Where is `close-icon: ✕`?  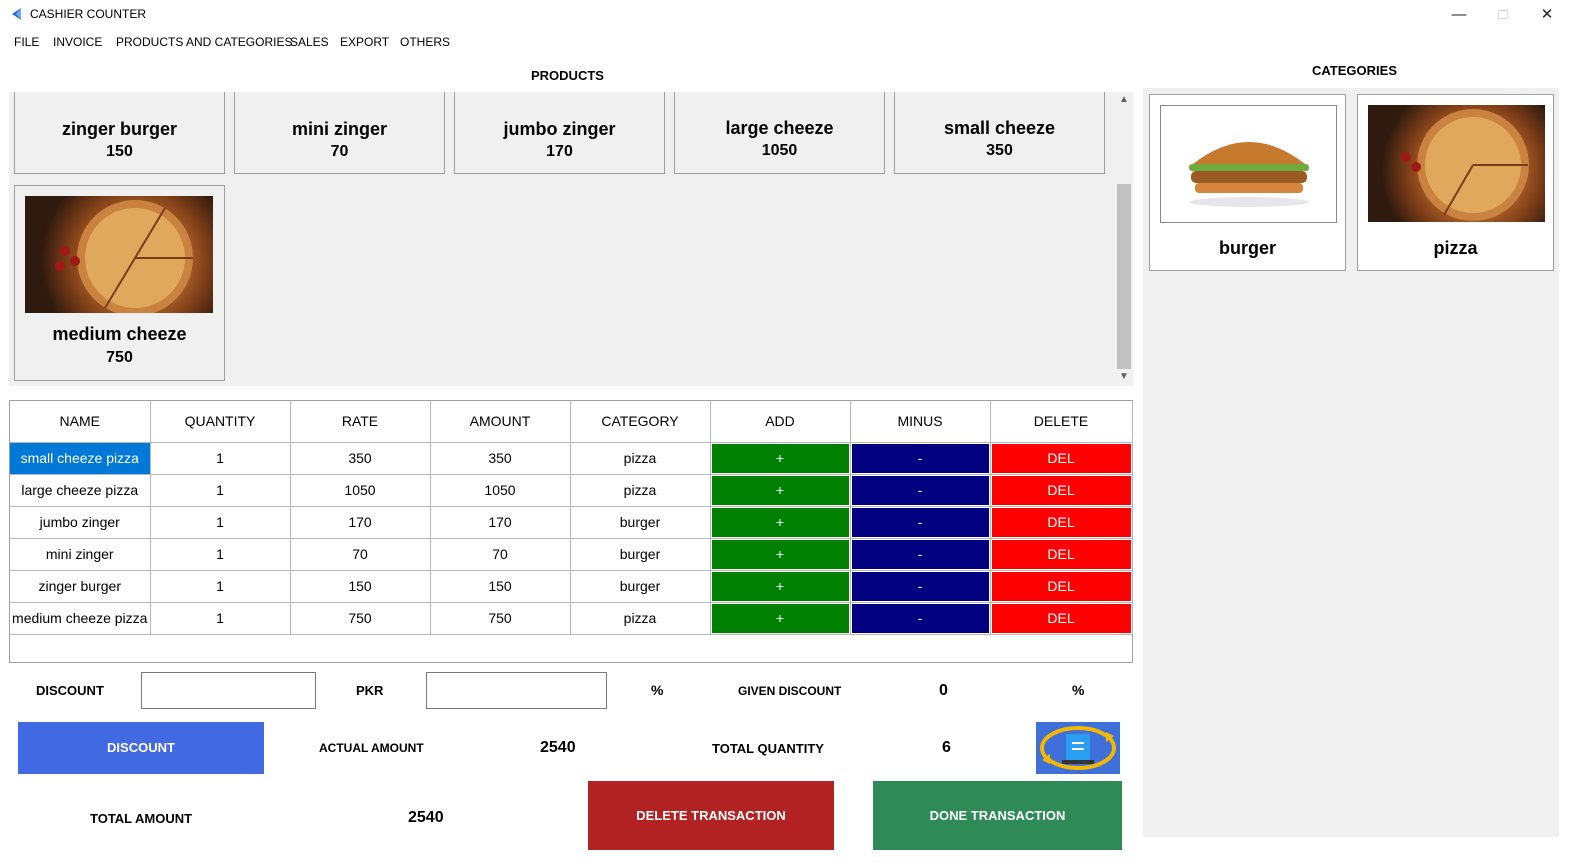
close-icon: ✕ is located at coordinates (1547, 15).